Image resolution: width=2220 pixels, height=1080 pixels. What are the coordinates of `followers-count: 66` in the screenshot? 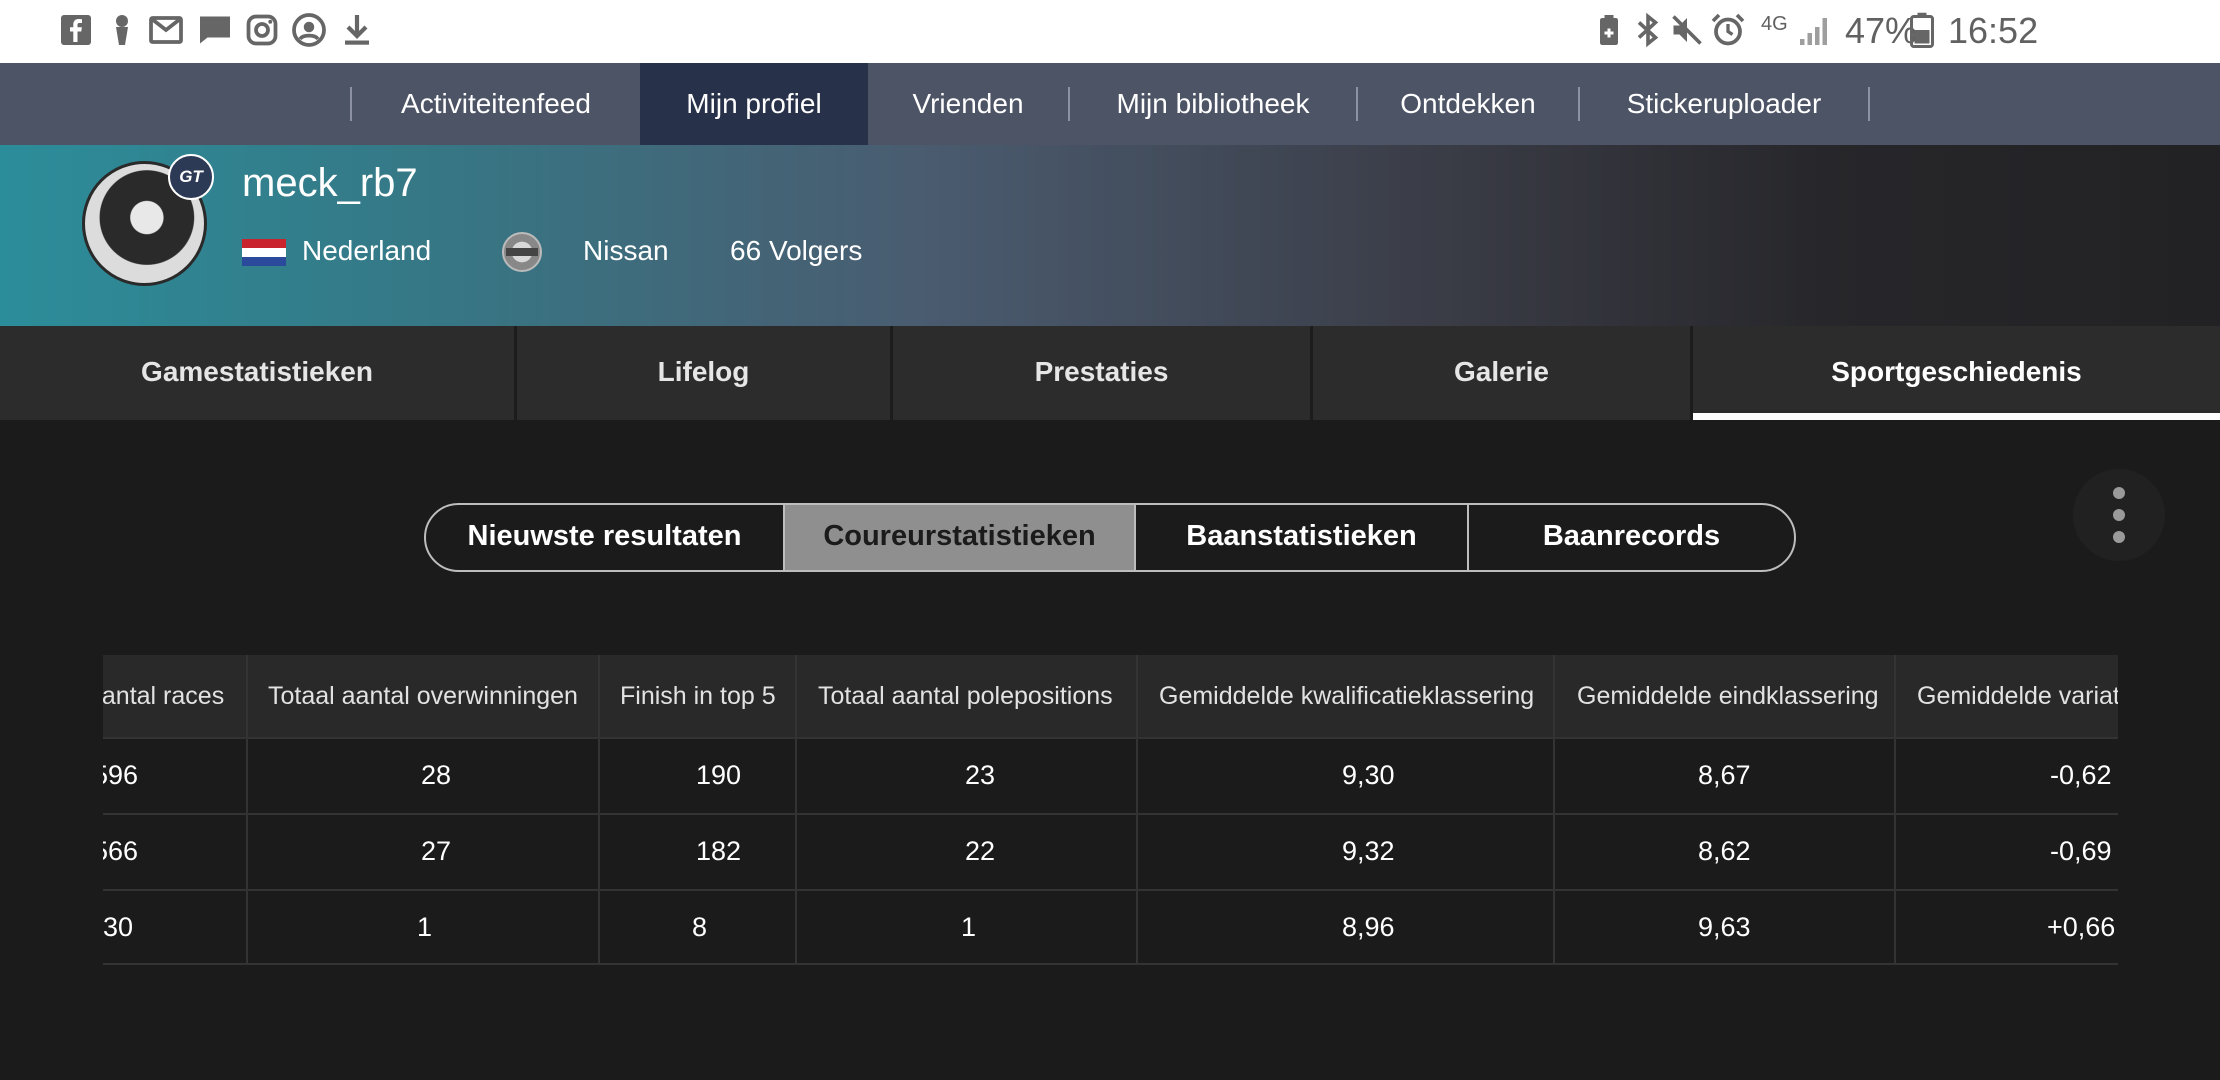 It's located at (746, 250).